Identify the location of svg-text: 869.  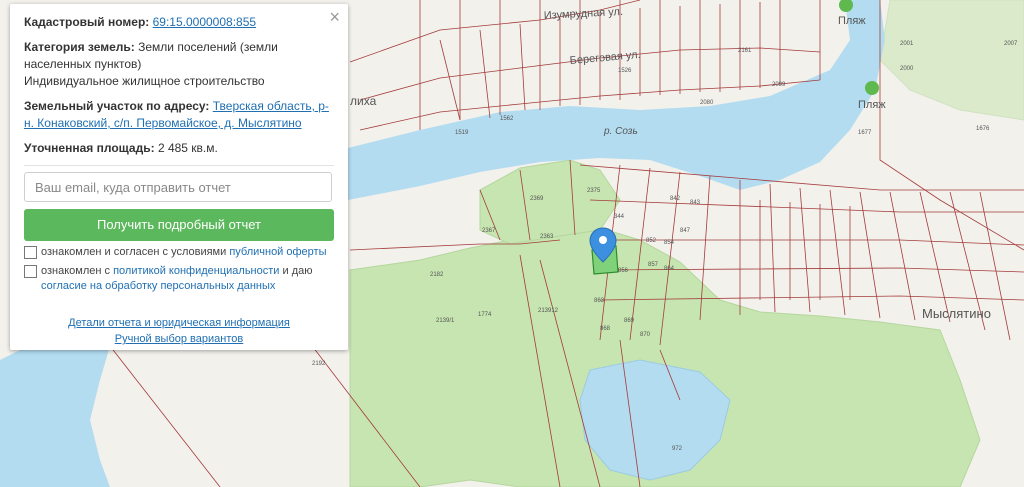
(629, 321).